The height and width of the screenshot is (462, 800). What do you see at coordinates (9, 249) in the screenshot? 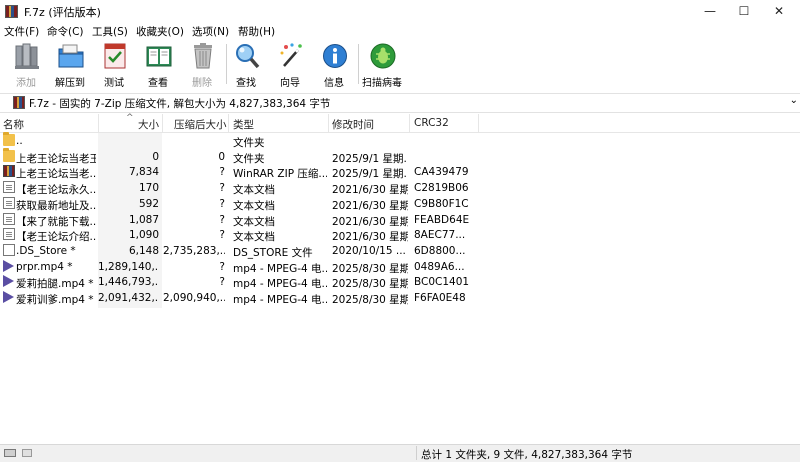
I see `file-icon` at bounding box center [9, 249].